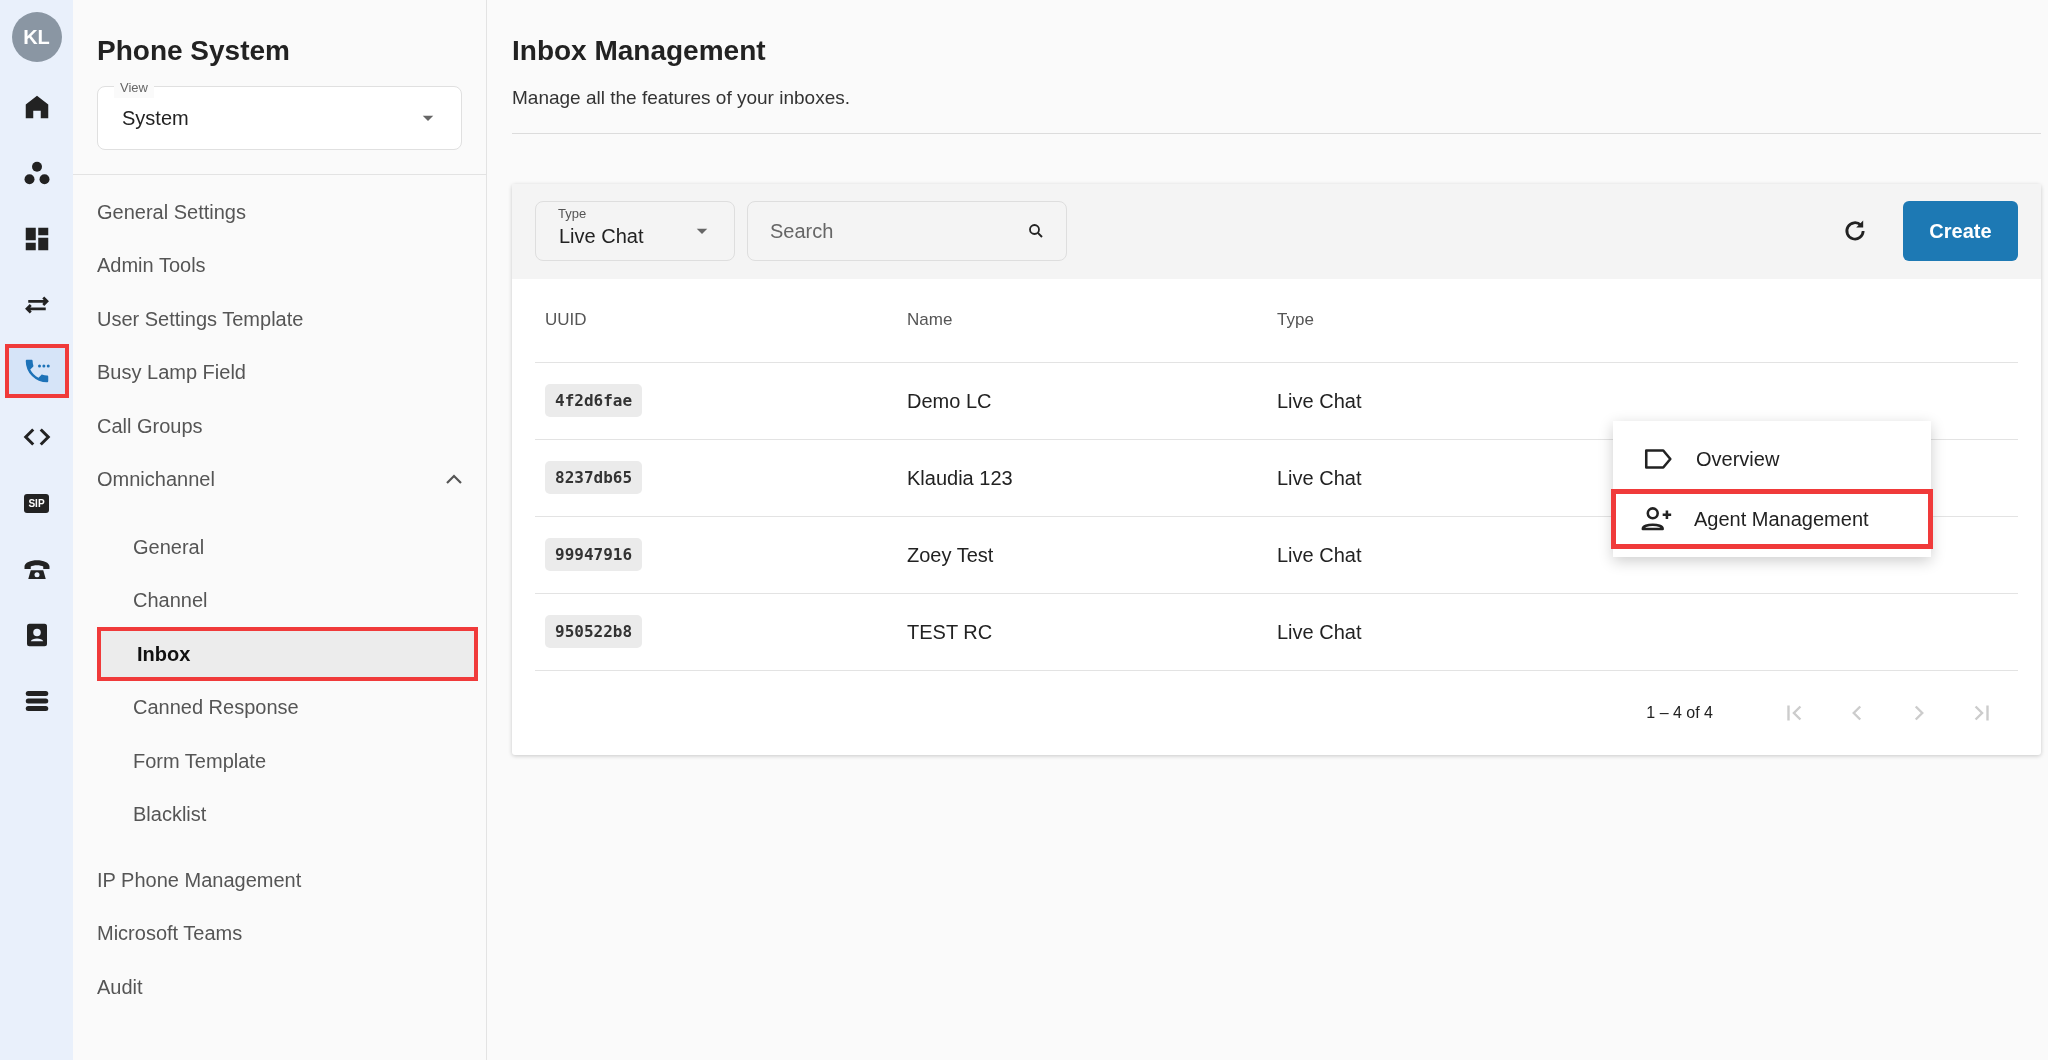 This screenshot has width=2048, height=1060. What do you see at coordinates (572, 214) in the screenshot?
I see `select-label: Type` at bounding box center [572, 214].